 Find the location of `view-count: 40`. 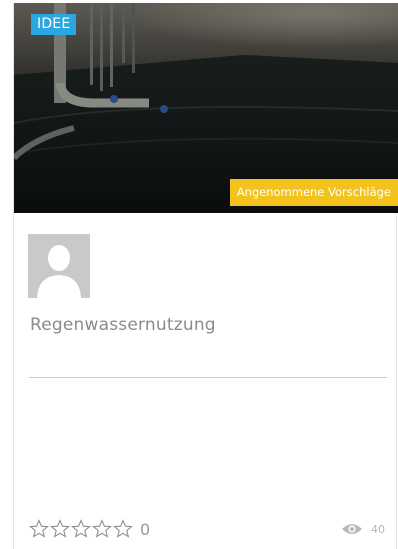

view-count: 40 is located at coordinates (378, 529).